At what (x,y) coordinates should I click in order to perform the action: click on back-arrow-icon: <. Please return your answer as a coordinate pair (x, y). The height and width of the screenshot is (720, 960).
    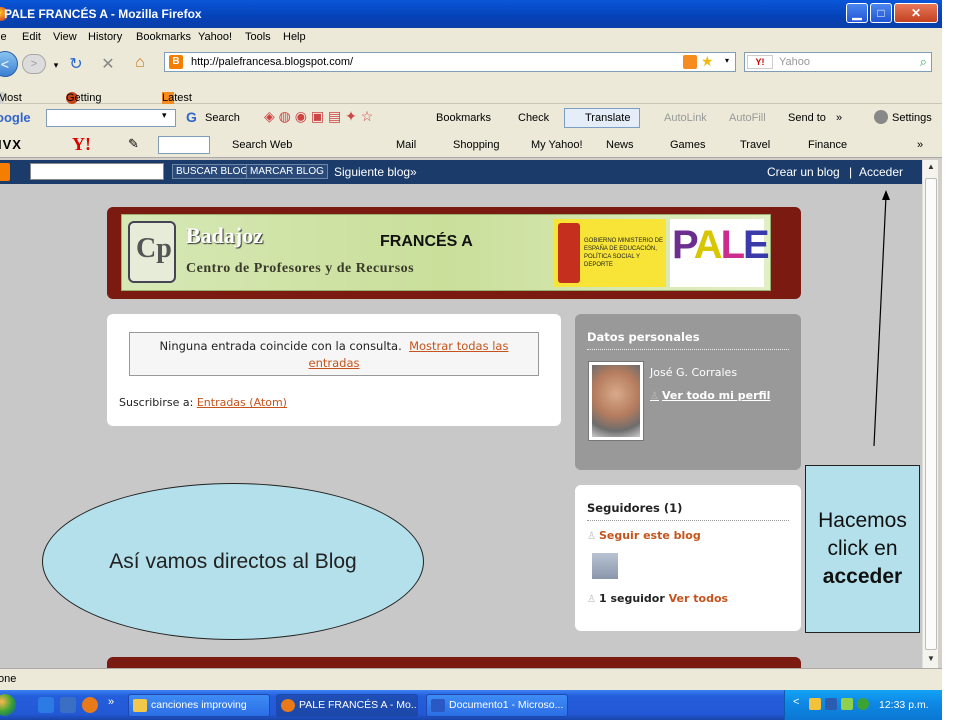
    Looking at the image, I should click on (9, 64).